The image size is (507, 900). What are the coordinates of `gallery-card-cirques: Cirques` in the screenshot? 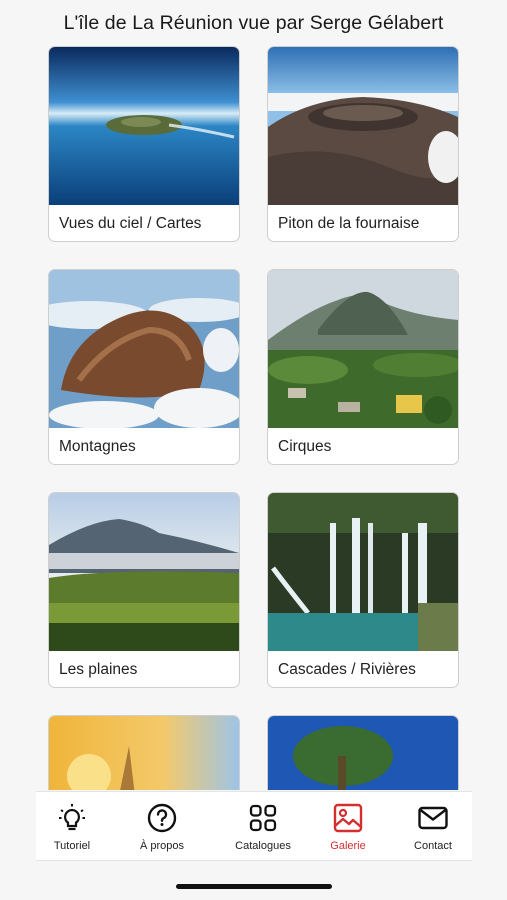 It's located at (363, 367).